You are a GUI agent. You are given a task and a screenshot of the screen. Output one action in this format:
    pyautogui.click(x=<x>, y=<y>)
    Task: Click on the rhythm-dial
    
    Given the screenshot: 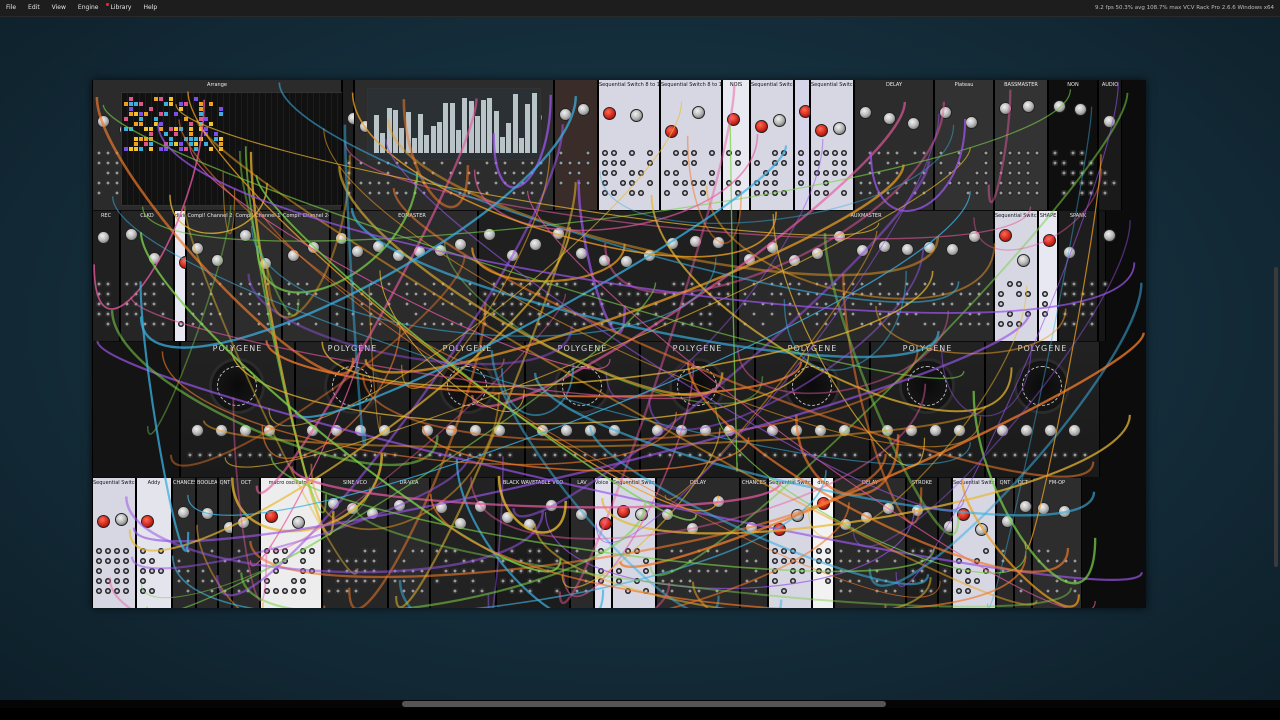 What is the action you would take?
    pyautogui.click(x=352, y=386)
    